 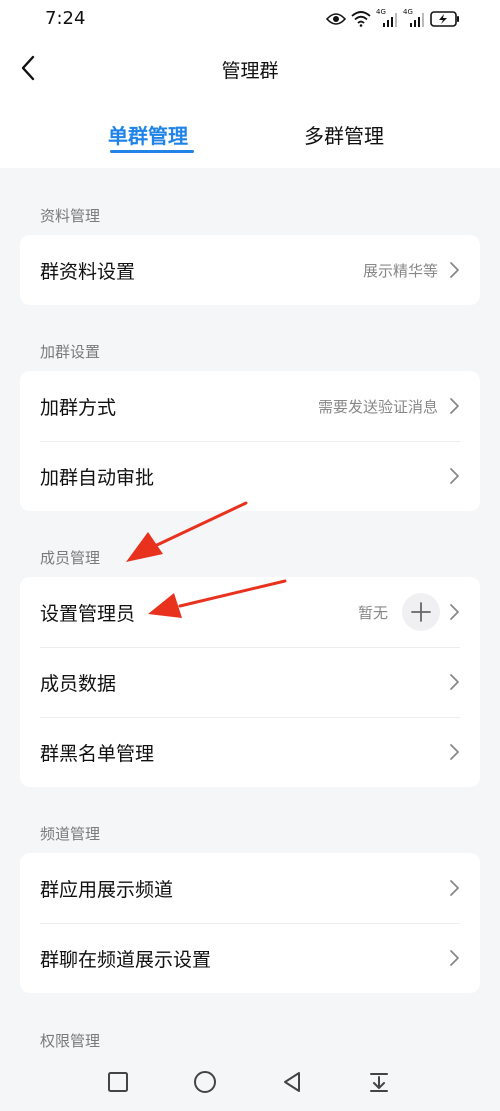 What do you see at coordinates (78, 408) in the screenshot?
I see `row-label: 加群方式` at bounding box center [78, 408].